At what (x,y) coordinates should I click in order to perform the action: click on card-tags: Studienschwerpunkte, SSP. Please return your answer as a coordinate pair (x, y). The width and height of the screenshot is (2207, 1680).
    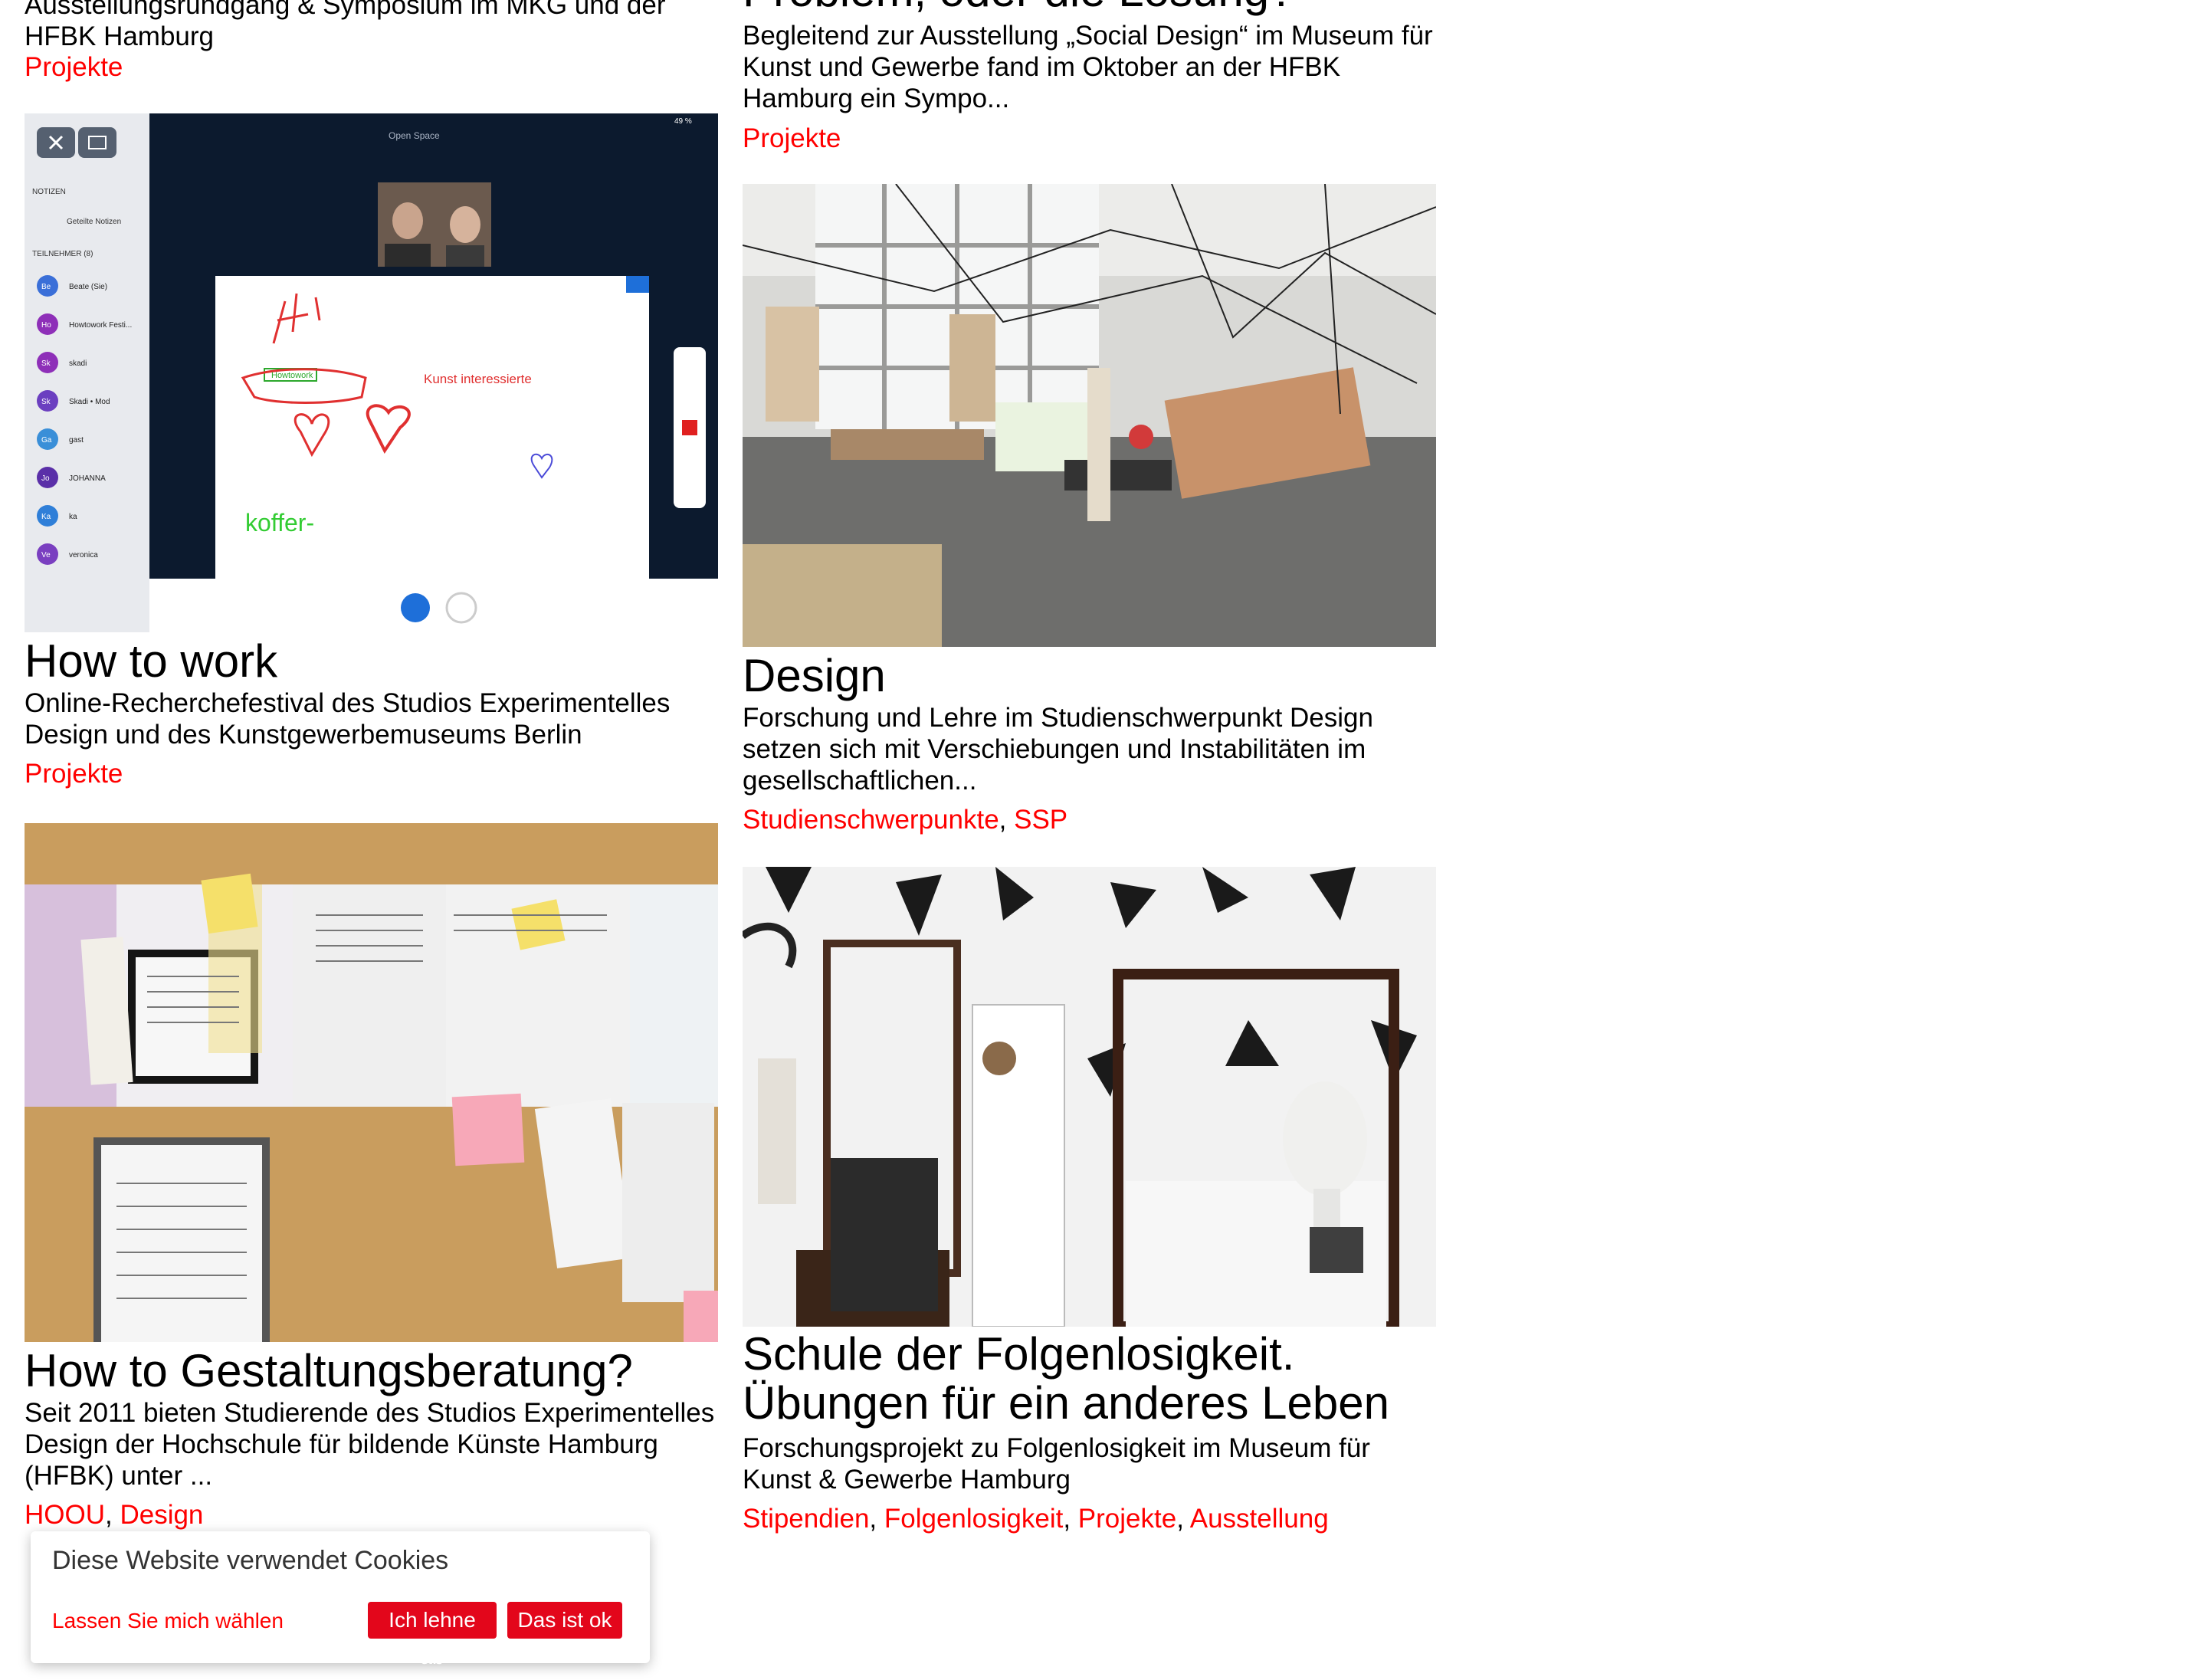
    Looking at the image, I should click on (905, 819).